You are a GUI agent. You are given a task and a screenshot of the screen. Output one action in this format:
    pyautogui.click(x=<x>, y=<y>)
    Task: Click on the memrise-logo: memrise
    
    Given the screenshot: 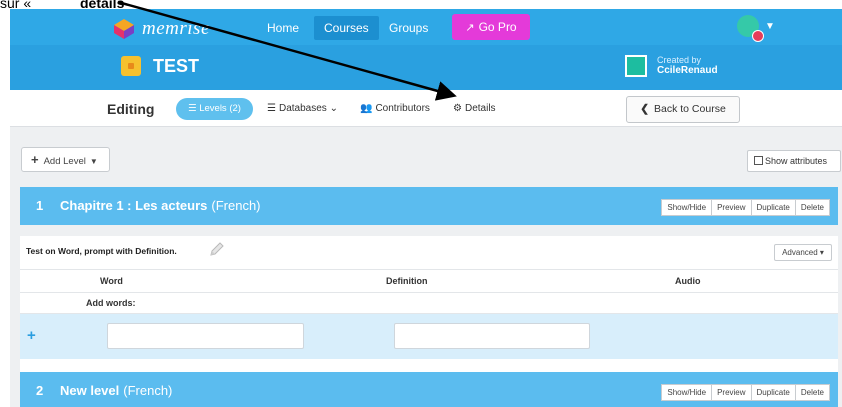 What is the action you would take?
    pyautogui.click(x=162, y=29)
    